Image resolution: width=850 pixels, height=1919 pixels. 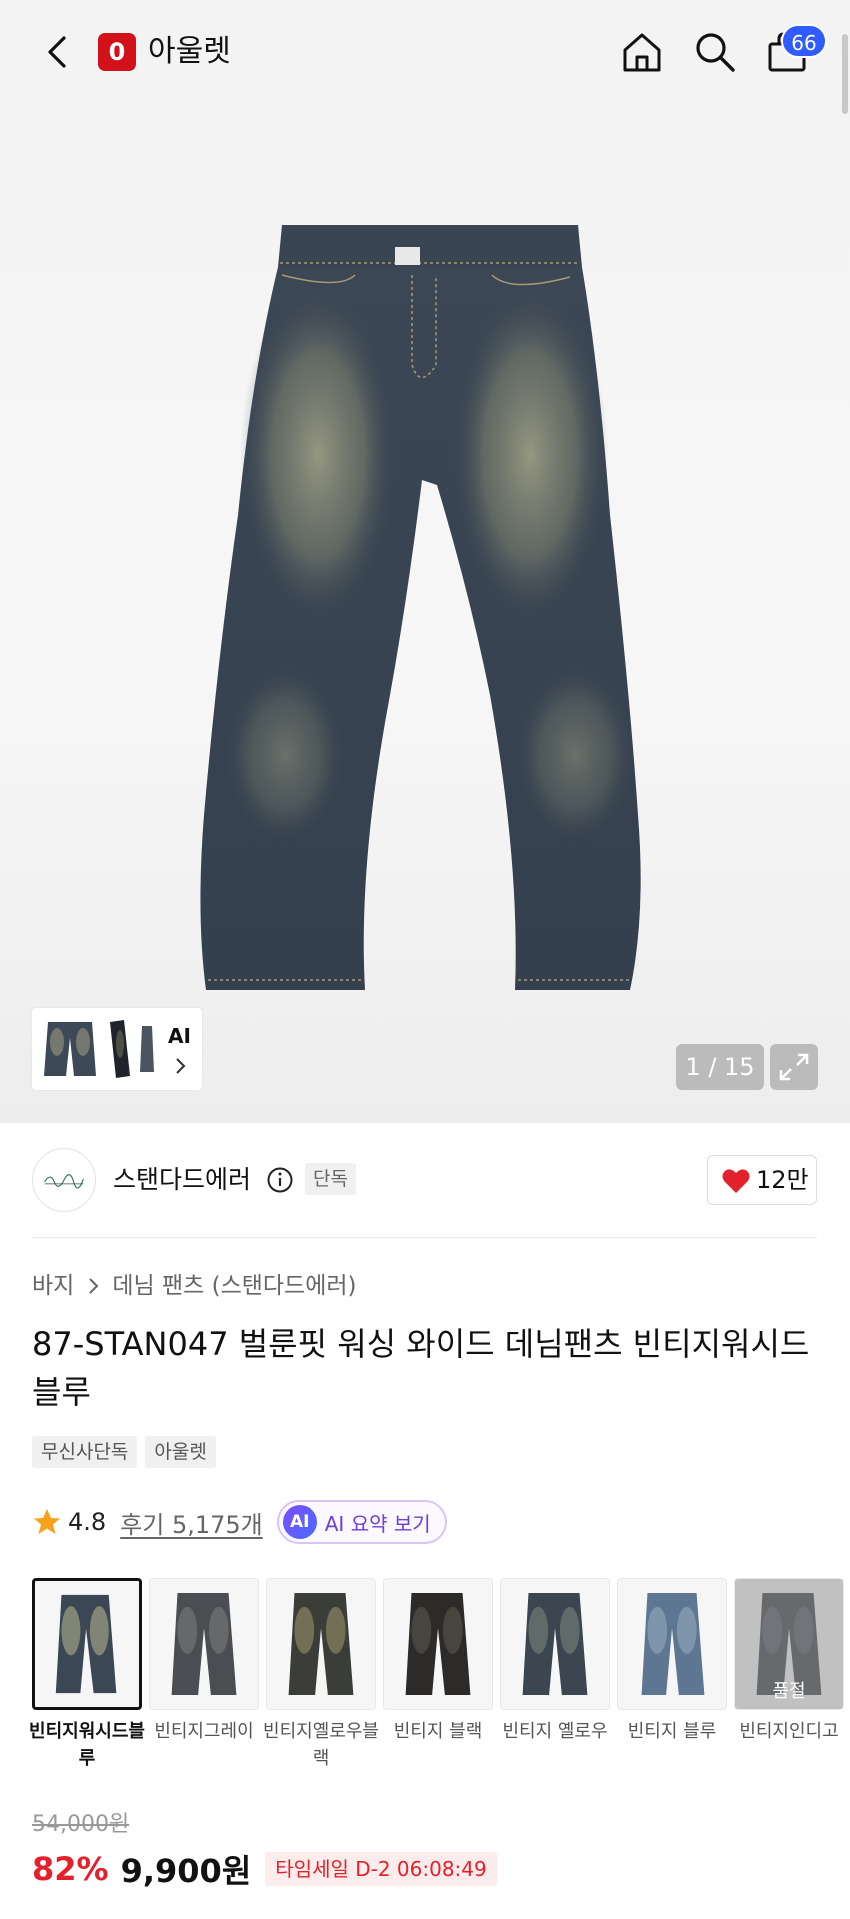 What do you see at coordinates (81, 1824) in the screenshot?
I see `original-price: 54,000원` at bounding box center [81, 1824].